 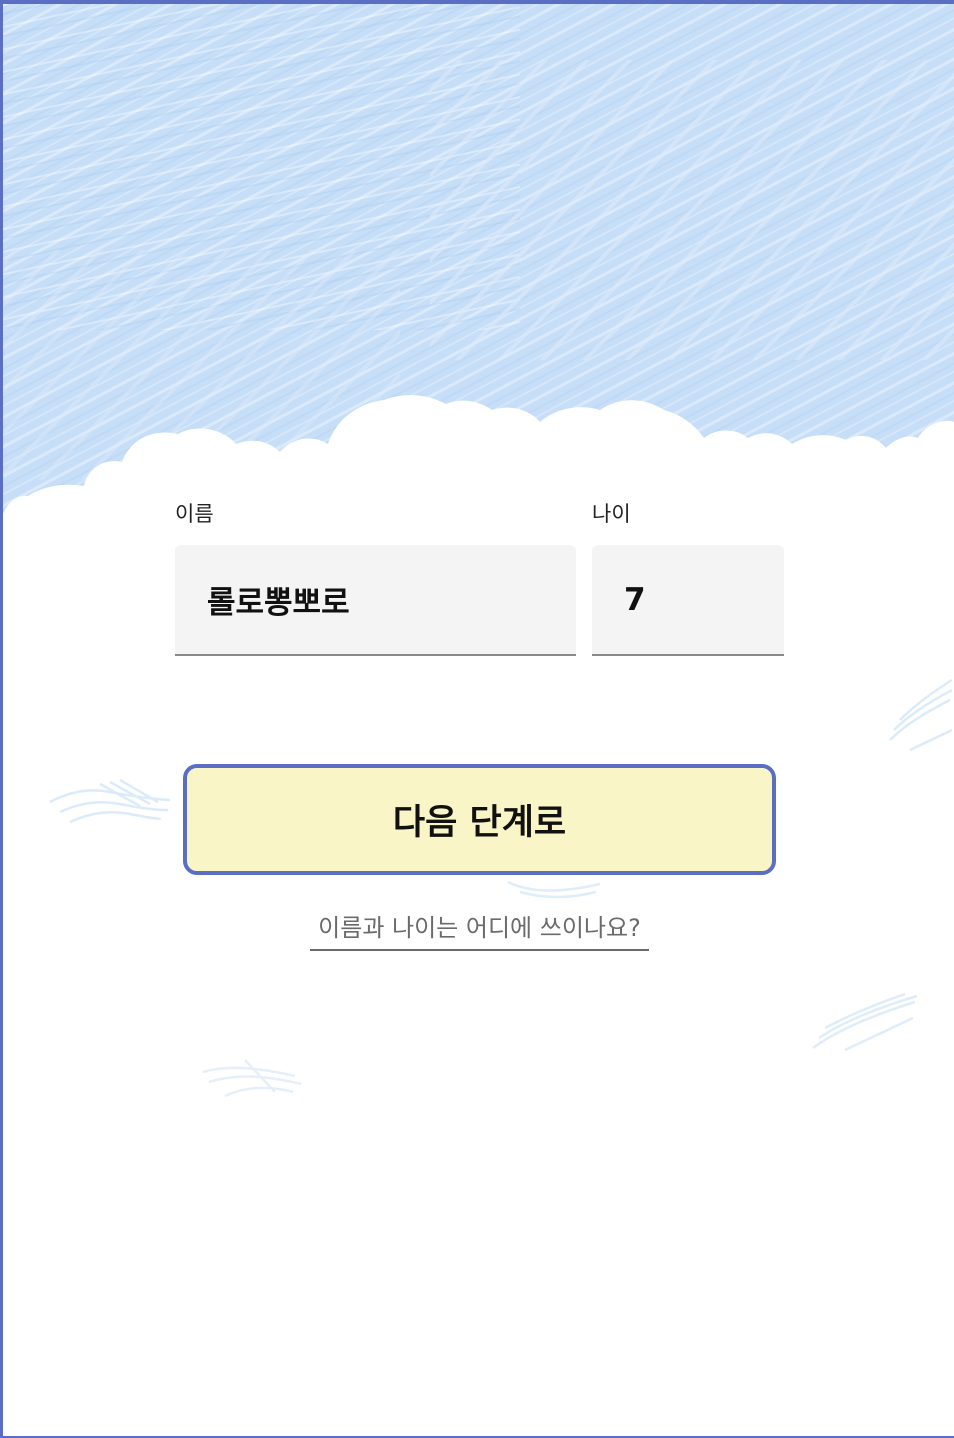 I want to click on name-label: 이름, so click(x=194, y=514).